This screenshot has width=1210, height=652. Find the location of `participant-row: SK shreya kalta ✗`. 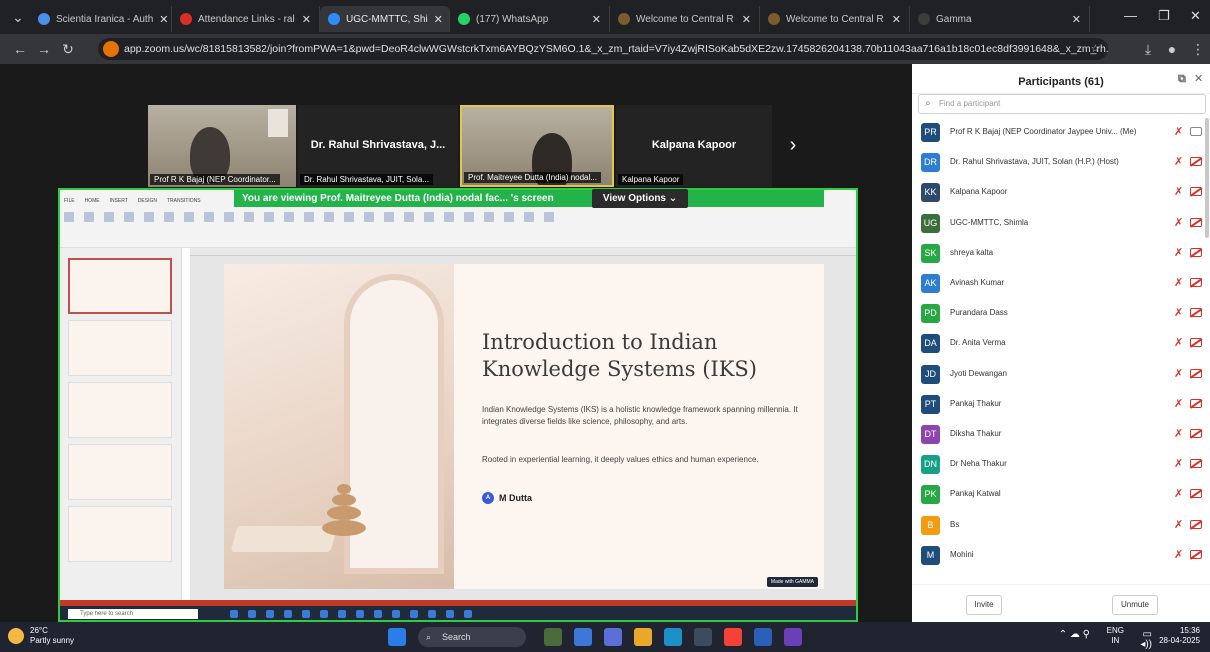

participant-row: SK shreya kalta ✗ is located at coordinates (1058, 254).